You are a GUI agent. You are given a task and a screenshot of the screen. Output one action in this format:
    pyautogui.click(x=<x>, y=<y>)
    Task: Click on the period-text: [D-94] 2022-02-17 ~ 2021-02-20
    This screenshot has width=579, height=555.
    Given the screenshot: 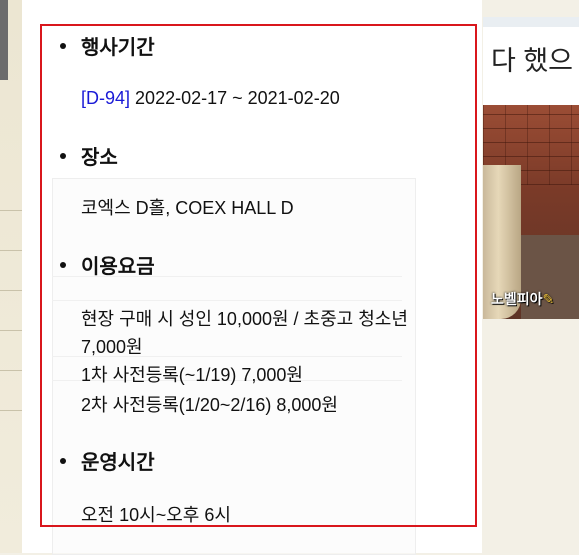 What is the action you would take?
    pyautogui.click(x=210, y=98)
    